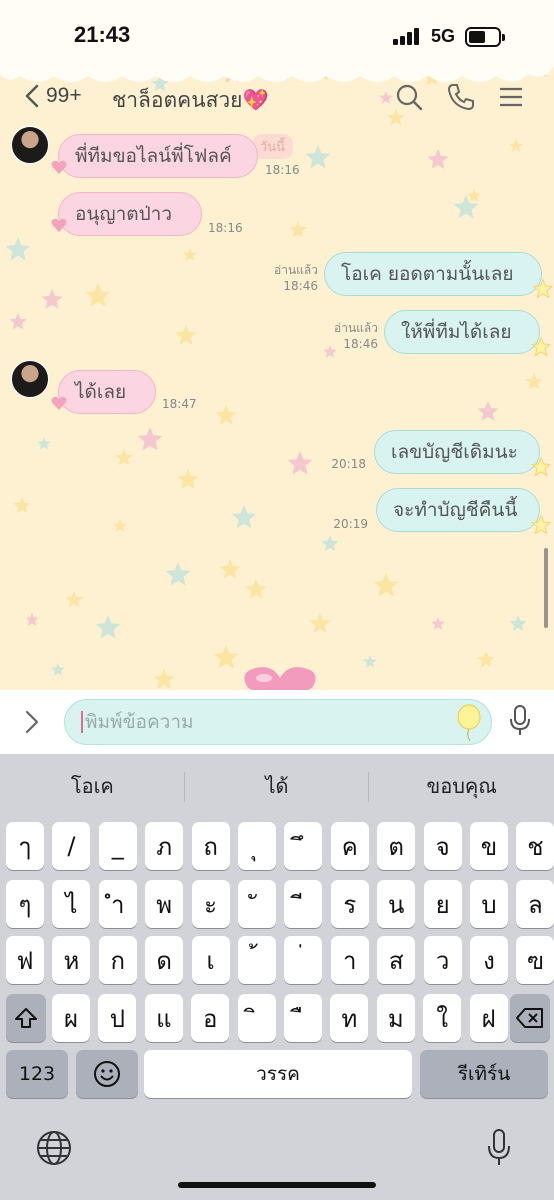 The image size is (554, 1200). Describe the element at coordinates (396, 846) in the screenshot. I see `key-row1-8: ต` at that location.